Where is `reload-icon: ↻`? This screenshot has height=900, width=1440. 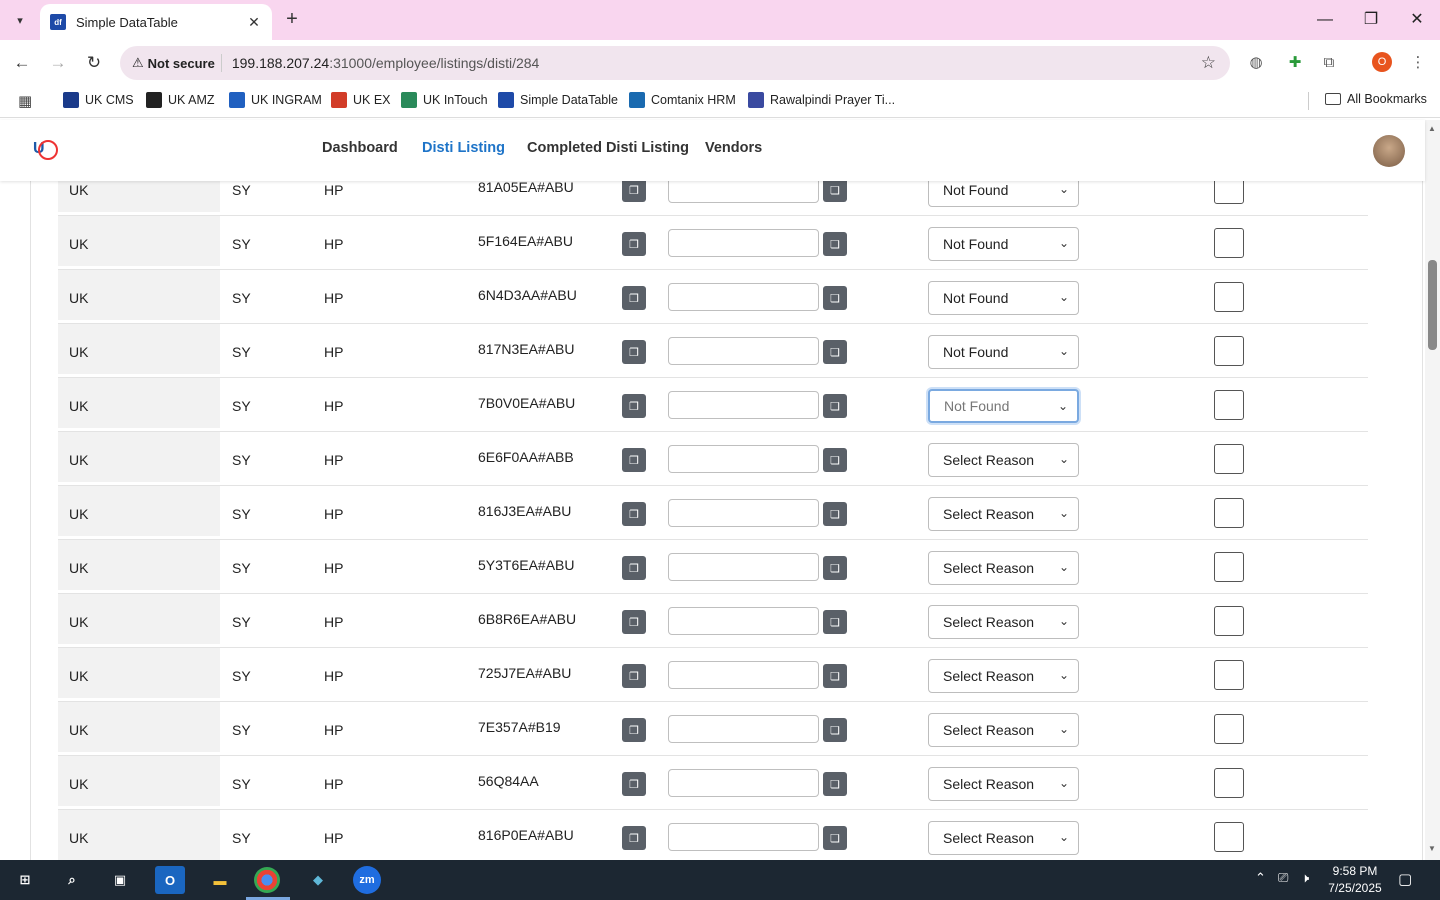
reload-icon: ↻ is located at coordinates (94, 63).